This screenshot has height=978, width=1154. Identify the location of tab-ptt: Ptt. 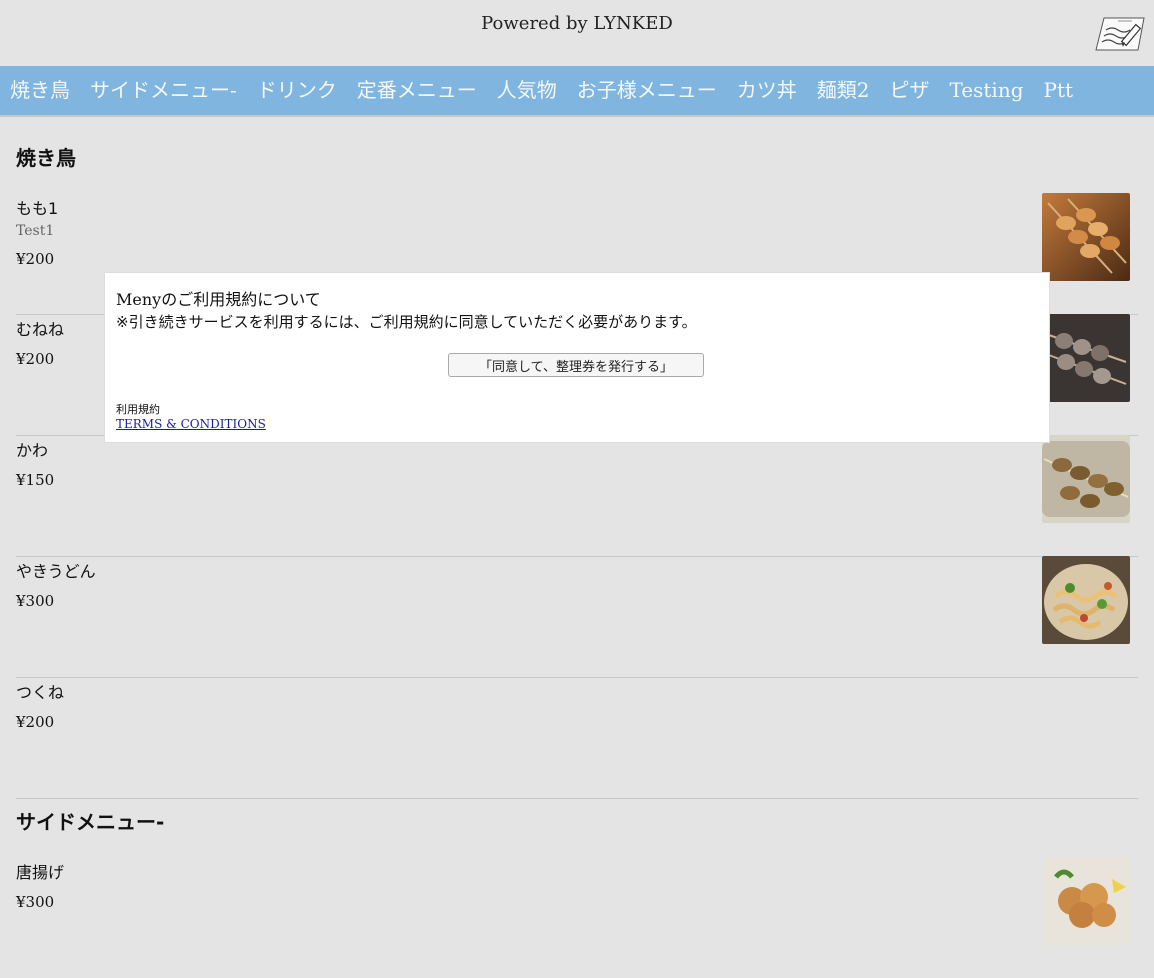
(1059, 90).